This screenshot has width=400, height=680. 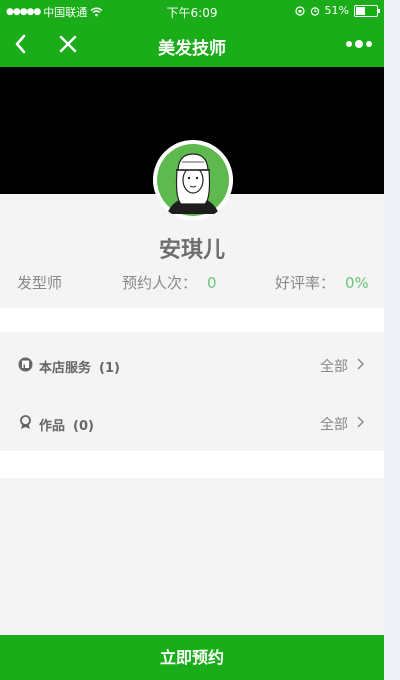 What do you see at coordinates (83, 426) in the screenshot?
I see `works-count: (0)` at bounding box center [83, 426].